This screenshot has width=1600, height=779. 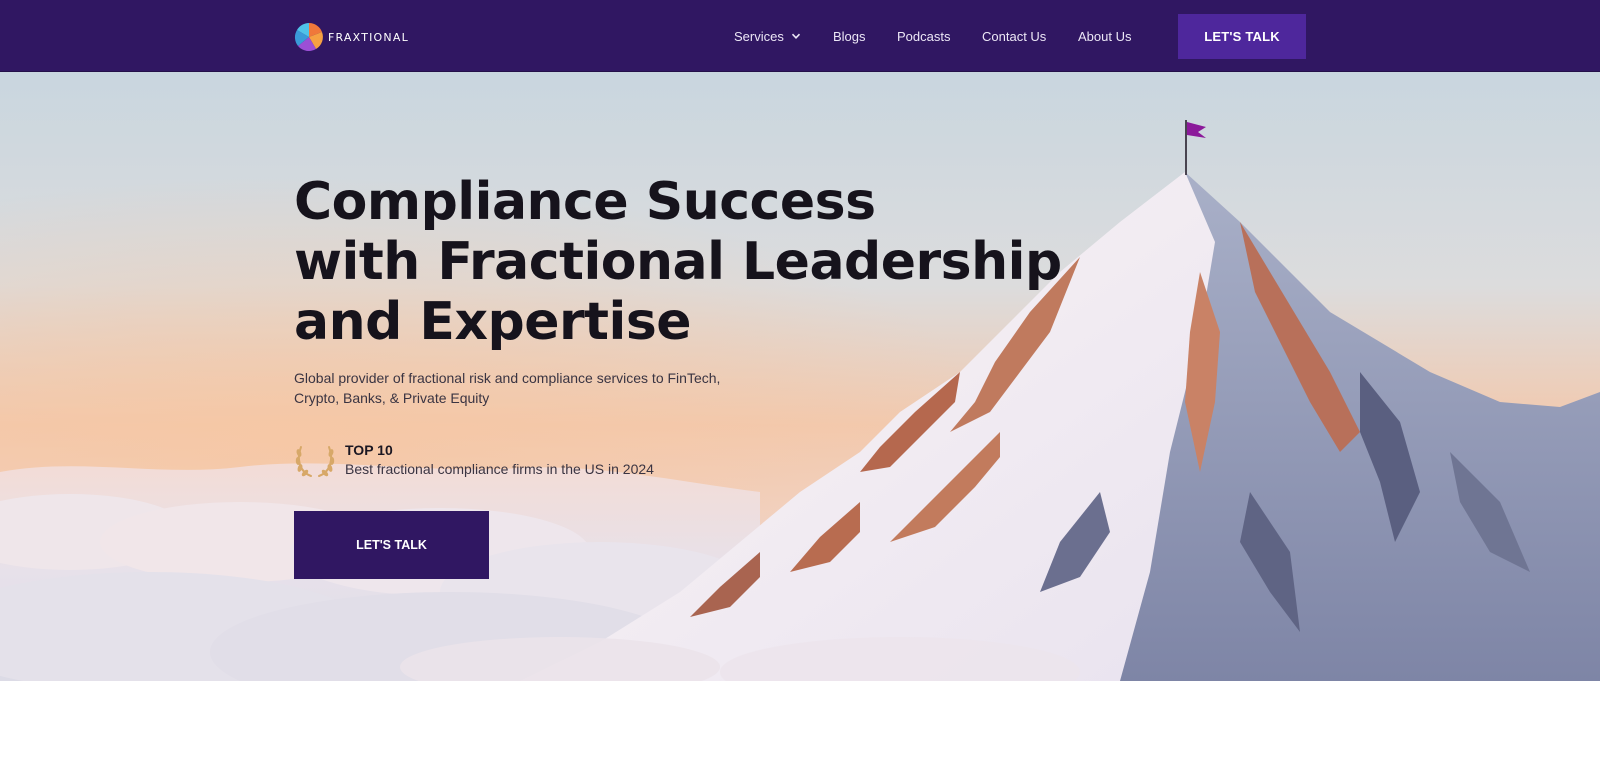 I want to click on nav-item-contact-us: Contact Us, so click(x=1014, y=36).